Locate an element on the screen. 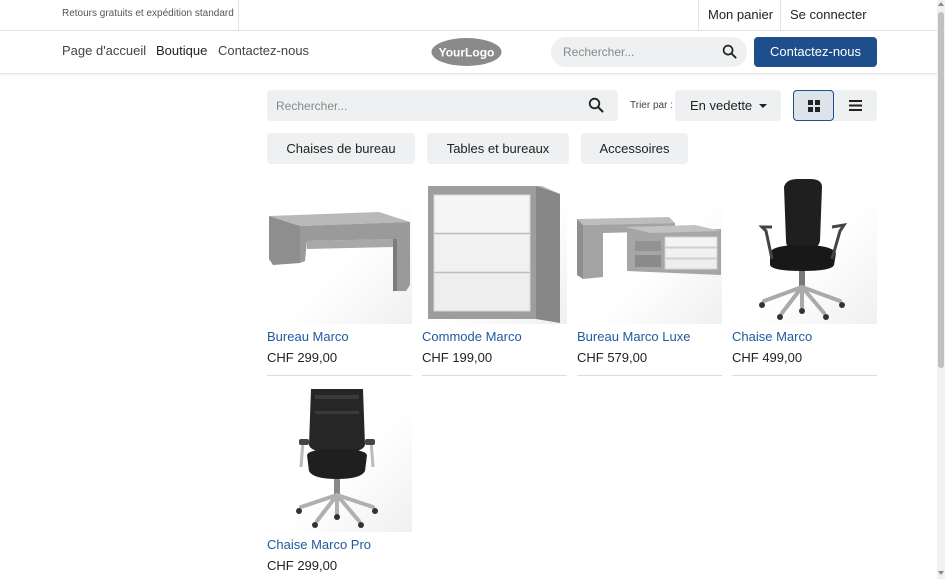 The height and width of the screenshot is (579, 945). category-office-chairs: Chaises de bureau is located at coordinates (341, 148).